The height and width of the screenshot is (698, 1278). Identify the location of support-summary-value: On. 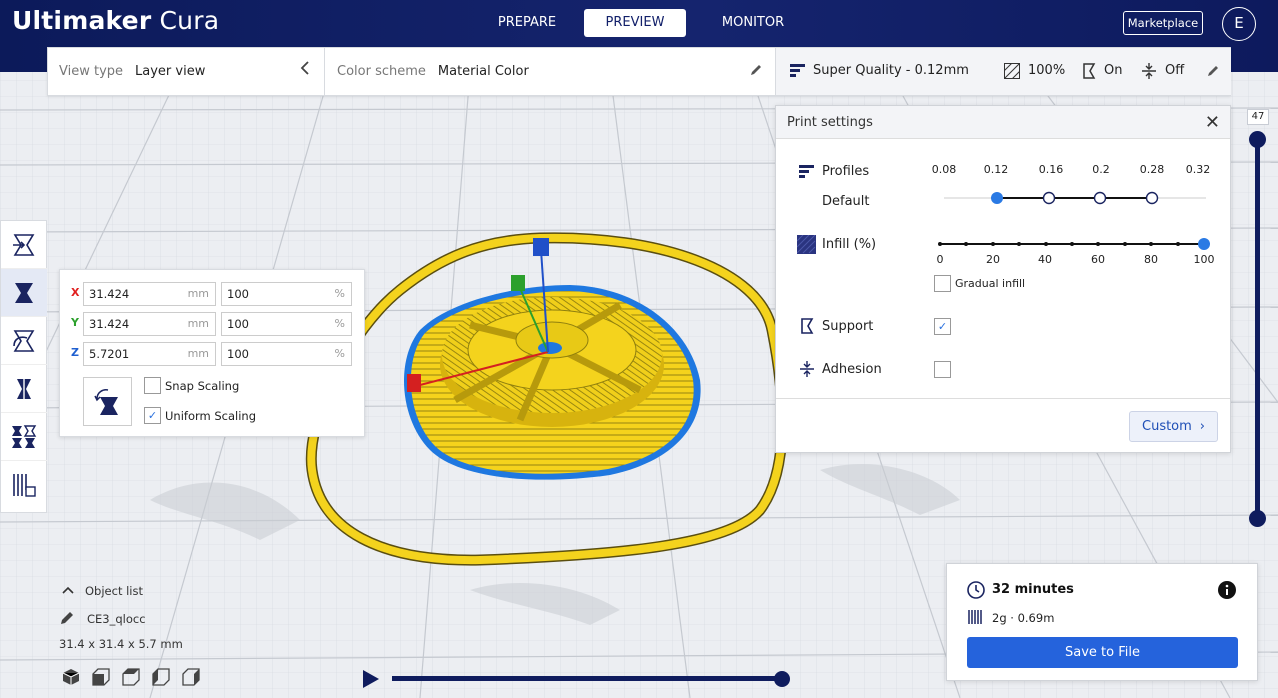
(1113, 70).